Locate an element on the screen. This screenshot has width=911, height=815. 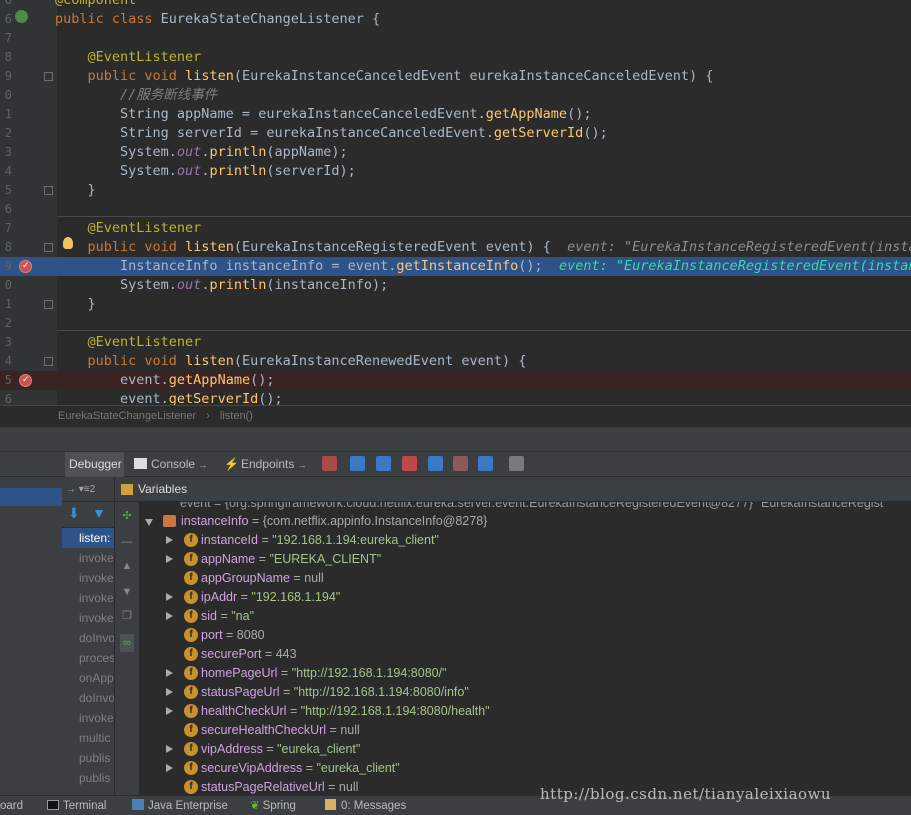
move-down-icon: ▼ is located at coordinates (127, 592).